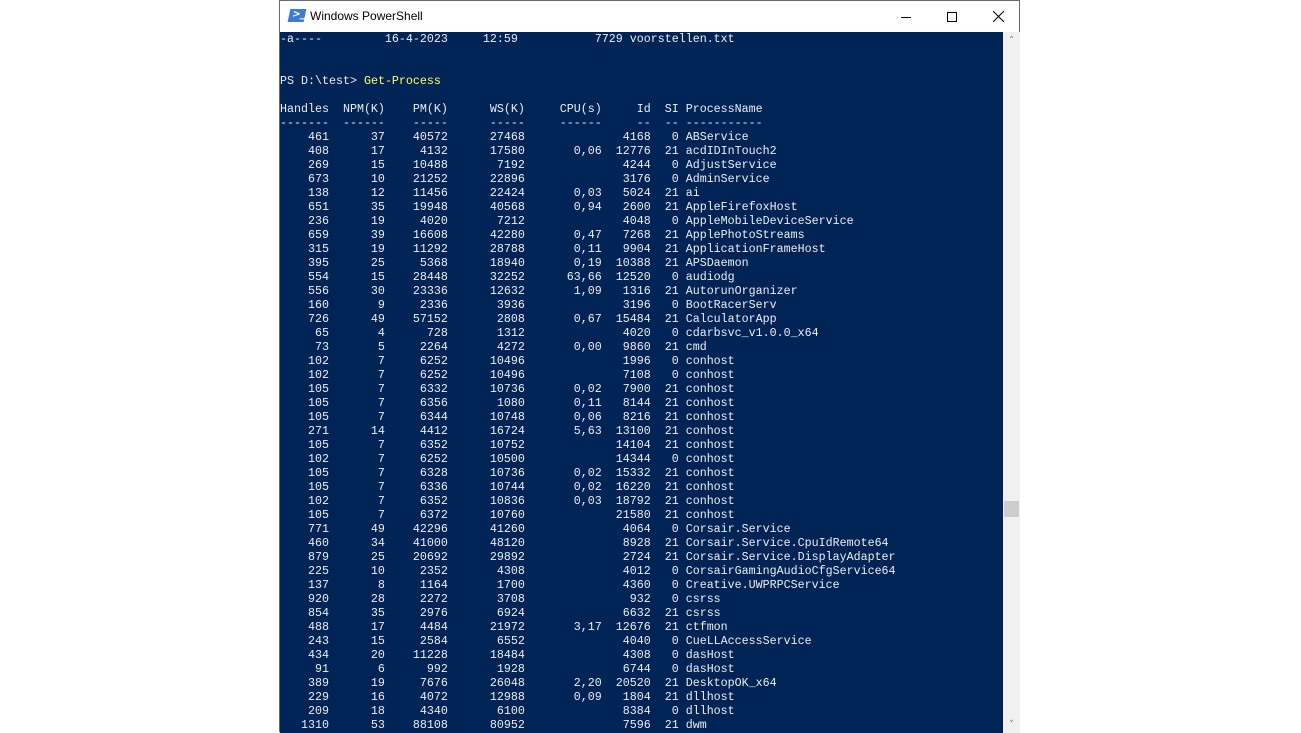 Image resolution: width=1301 pixels, height=733 pixels. I want to click on scroll-up-arrow-icon: ˄, so click(1011, 40).